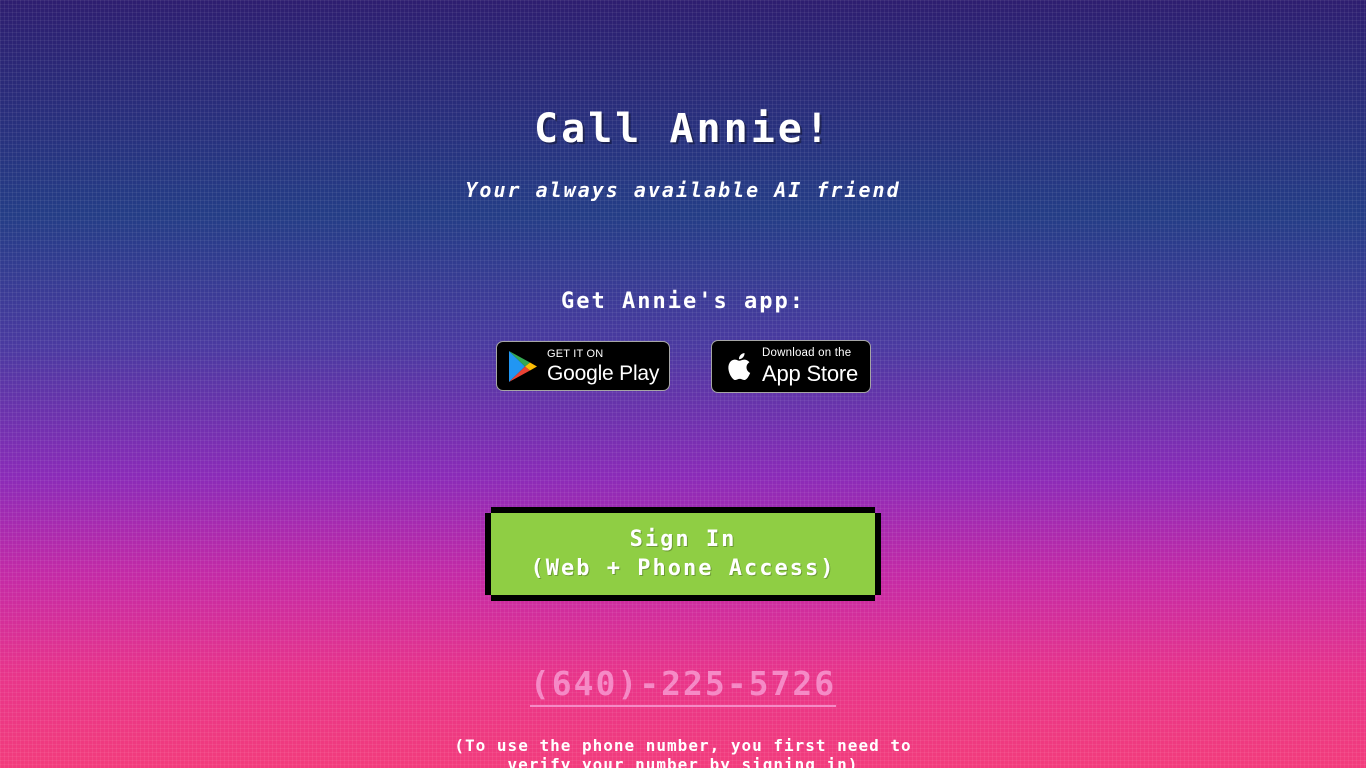  I want to click on signin-button-label: Sign In, so click(683, 539).